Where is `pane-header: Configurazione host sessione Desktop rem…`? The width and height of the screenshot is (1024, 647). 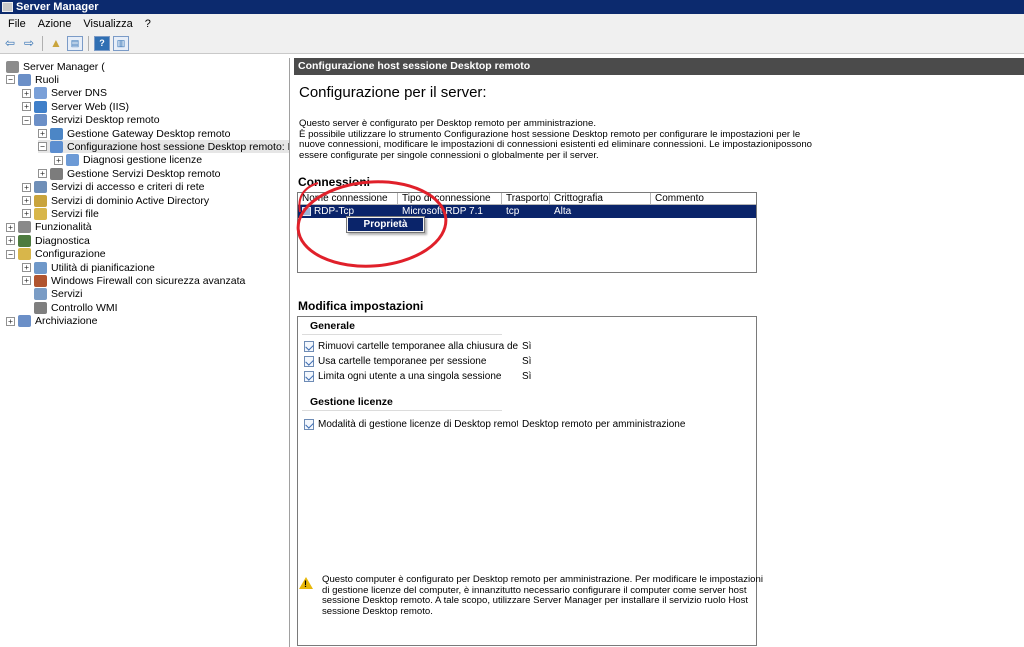 pane-header: Configurazione host sessione Desktop rem… is located at coordinates (659, 66).